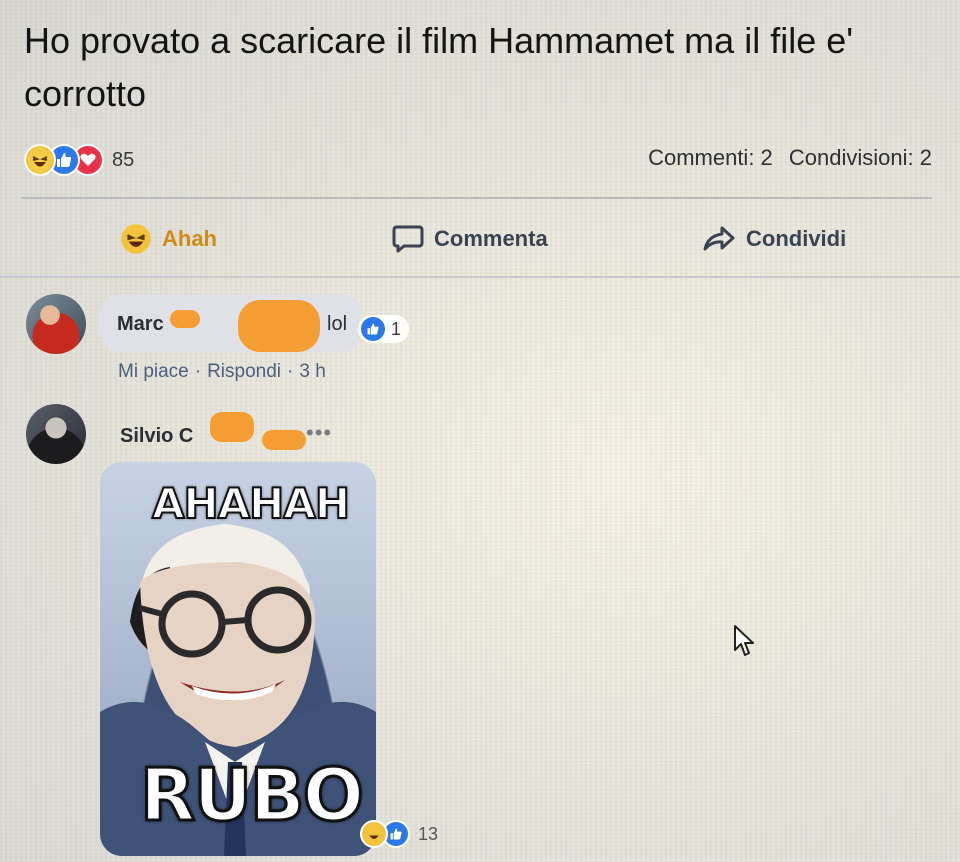 This screenshot has height=862, width=960. I want to click on meme-reactions-summary: 13, so click(399, 834).